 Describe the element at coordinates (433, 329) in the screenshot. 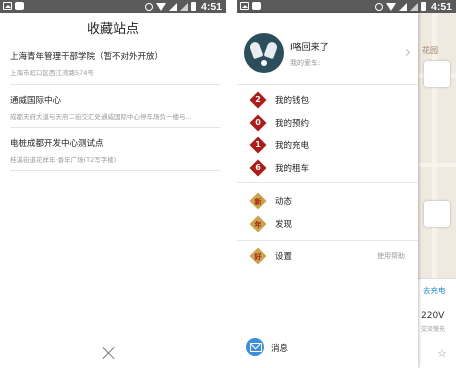

I see `station-type: 交流慢充` at that location.